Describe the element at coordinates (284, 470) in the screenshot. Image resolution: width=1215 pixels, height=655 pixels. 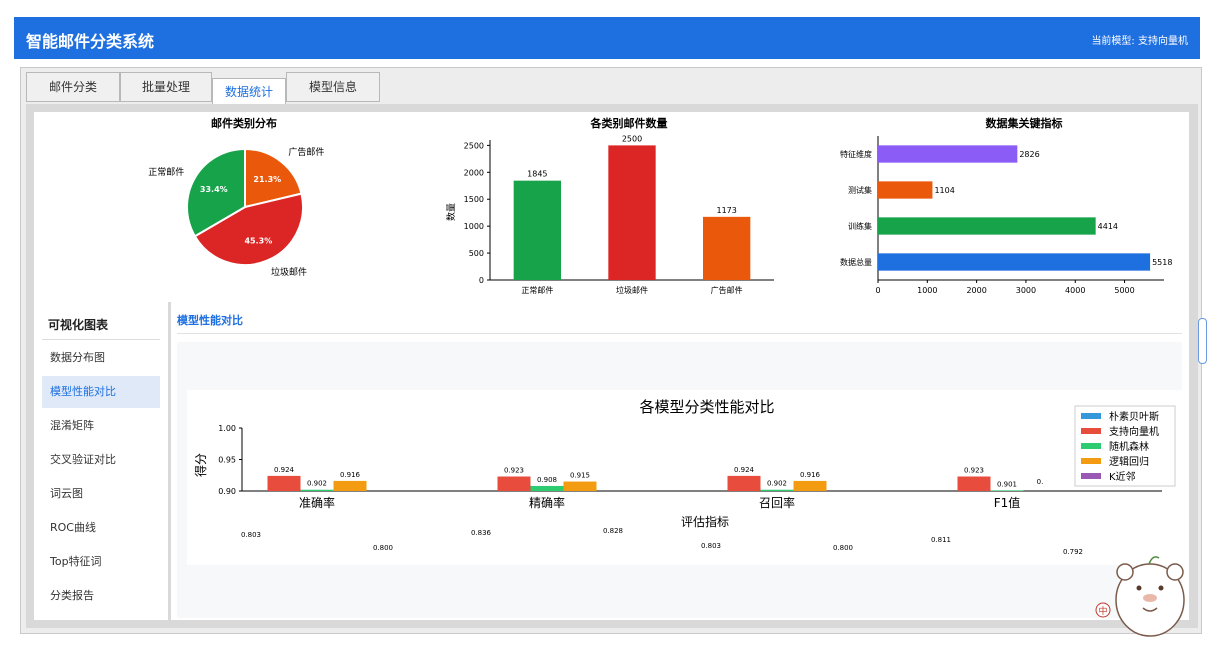
I see `perf-value-label-1-0: 0.924` at that location.